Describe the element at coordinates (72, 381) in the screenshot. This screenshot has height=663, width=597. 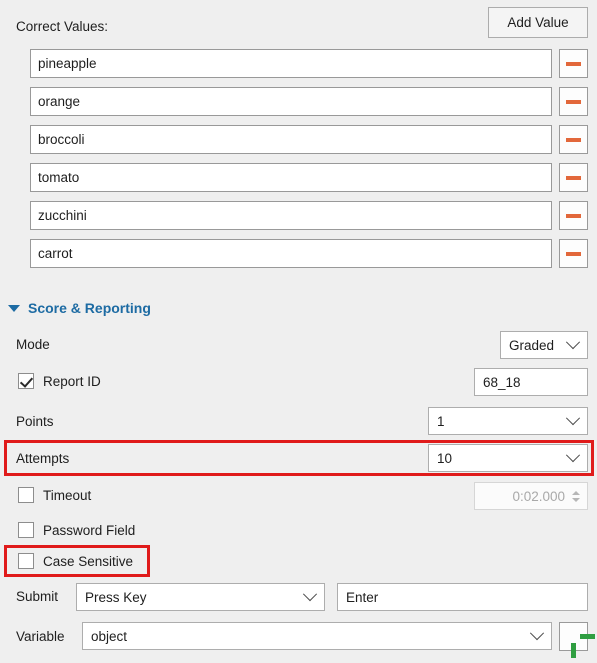
I see `report-id-label: Report ID` at that location.